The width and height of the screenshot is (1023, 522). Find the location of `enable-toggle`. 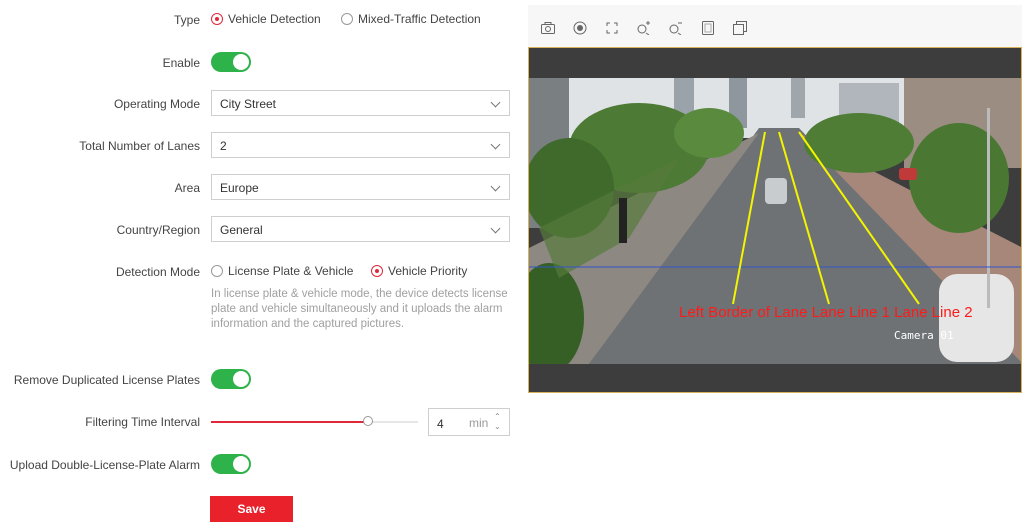

enable-toggle is located at coordinates (231, 62).